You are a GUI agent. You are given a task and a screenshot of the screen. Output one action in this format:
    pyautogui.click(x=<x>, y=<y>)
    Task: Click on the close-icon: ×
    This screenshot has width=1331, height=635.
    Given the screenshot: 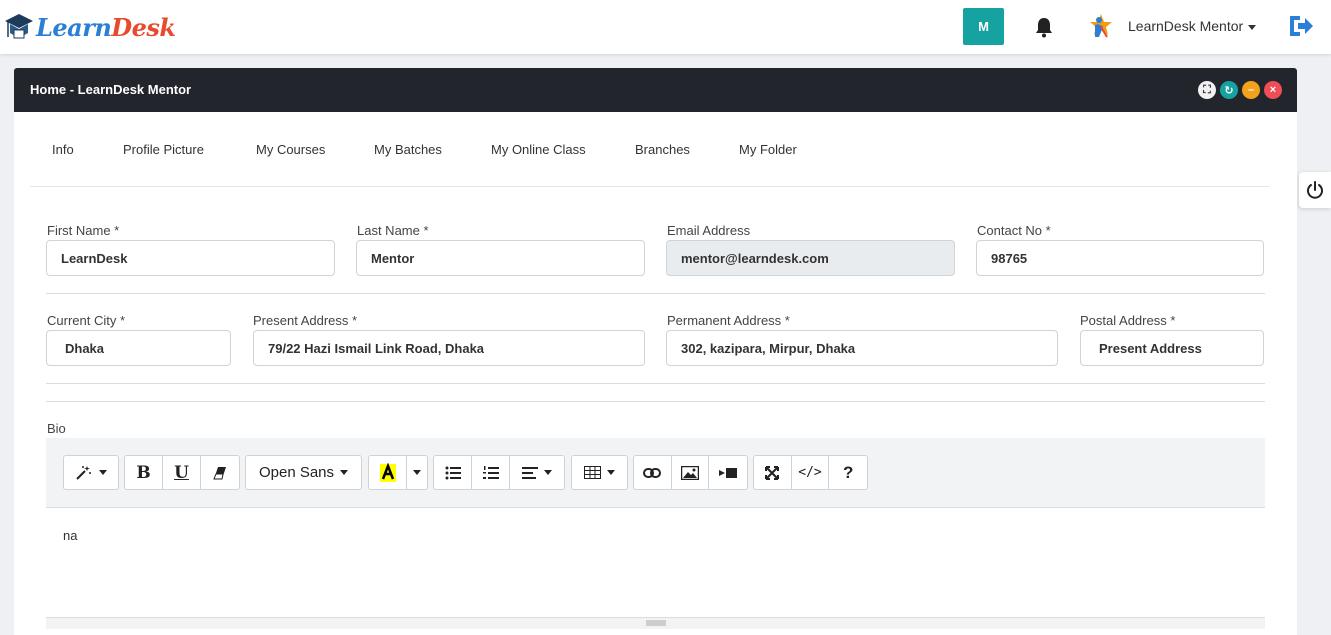 What is the action you would take?
    pyautogui.click(x=1273, y=90)
    